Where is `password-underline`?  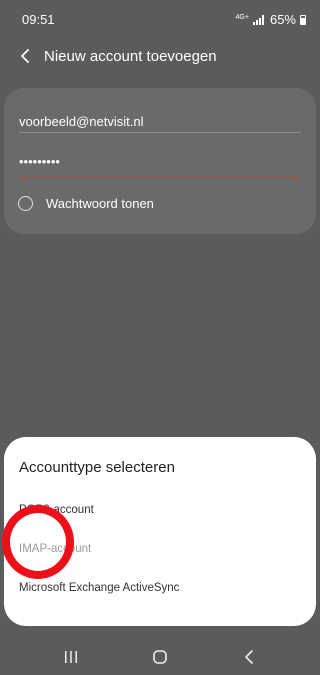 password-underline is located at coordinates (160, 176).